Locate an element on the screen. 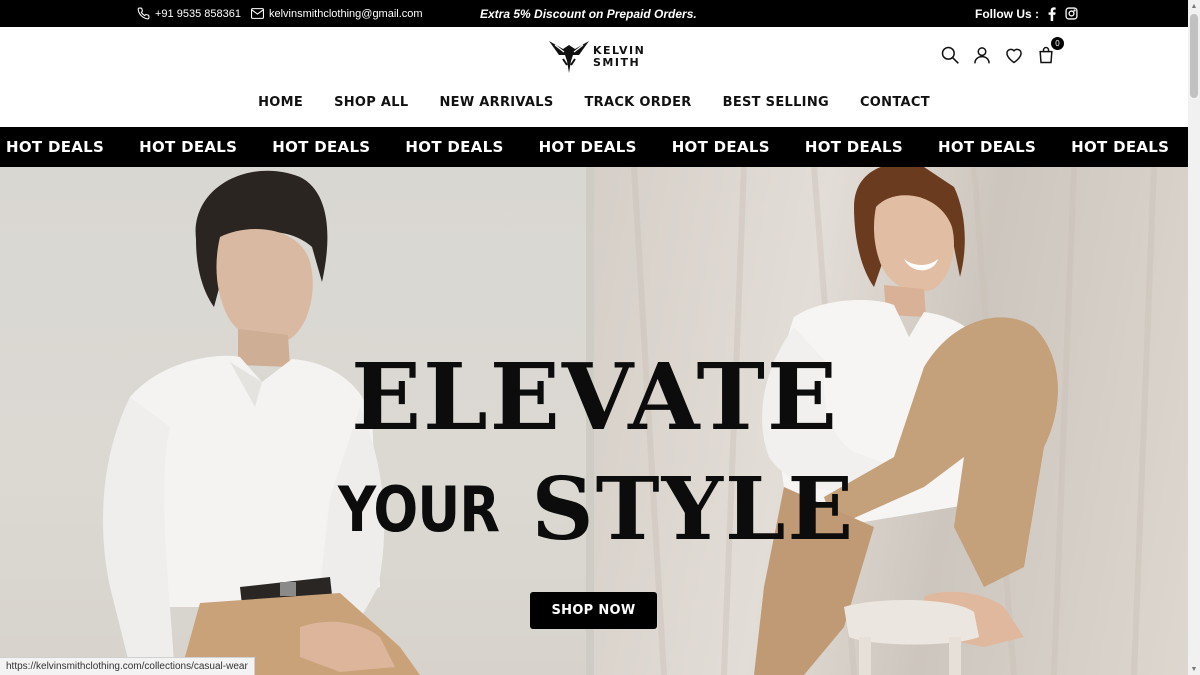 The image size is (1200, 675). hero-headline-elevate: ELEVATE is located at coordinates (595, 397).